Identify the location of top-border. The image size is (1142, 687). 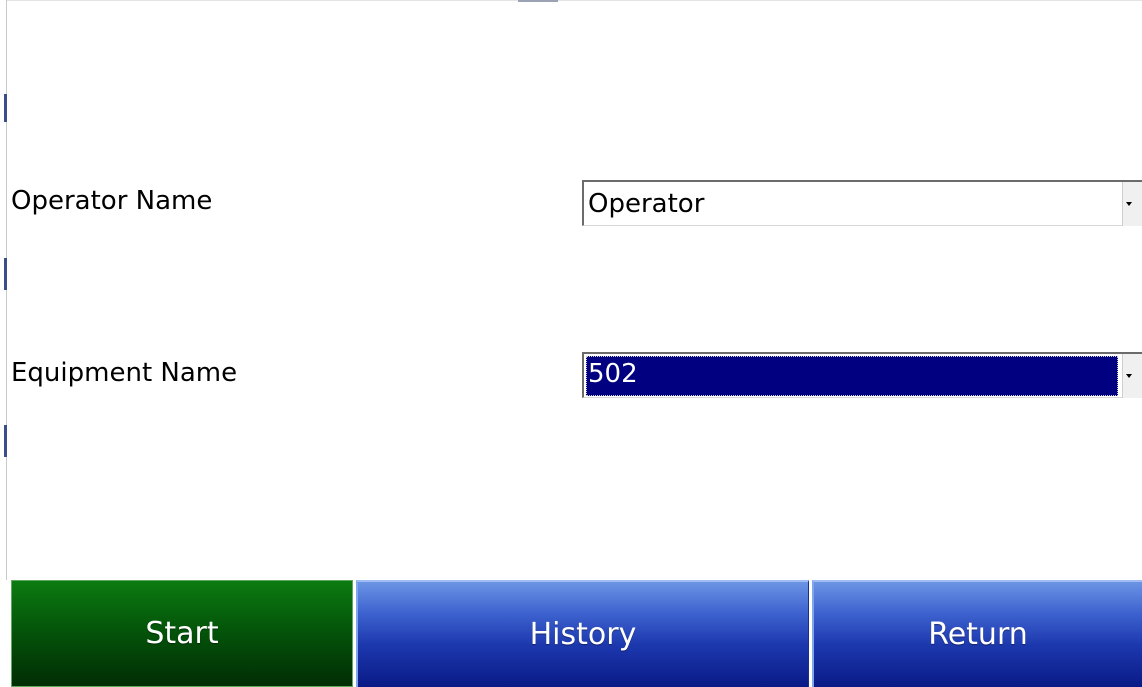
(571, 0).